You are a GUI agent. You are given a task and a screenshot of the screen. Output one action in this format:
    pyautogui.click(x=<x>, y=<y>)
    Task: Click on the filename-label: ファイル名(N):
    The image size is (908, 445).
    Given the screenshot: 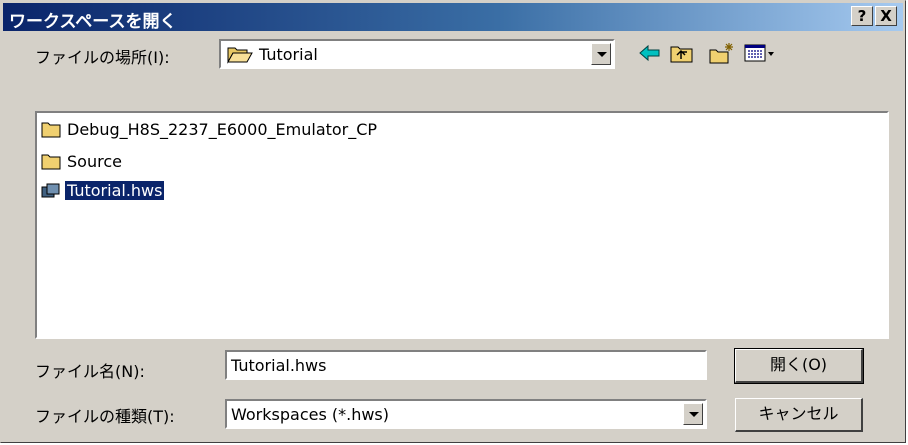 What is the action you would take?
    pyautogui.click(x=90, y=371)
    